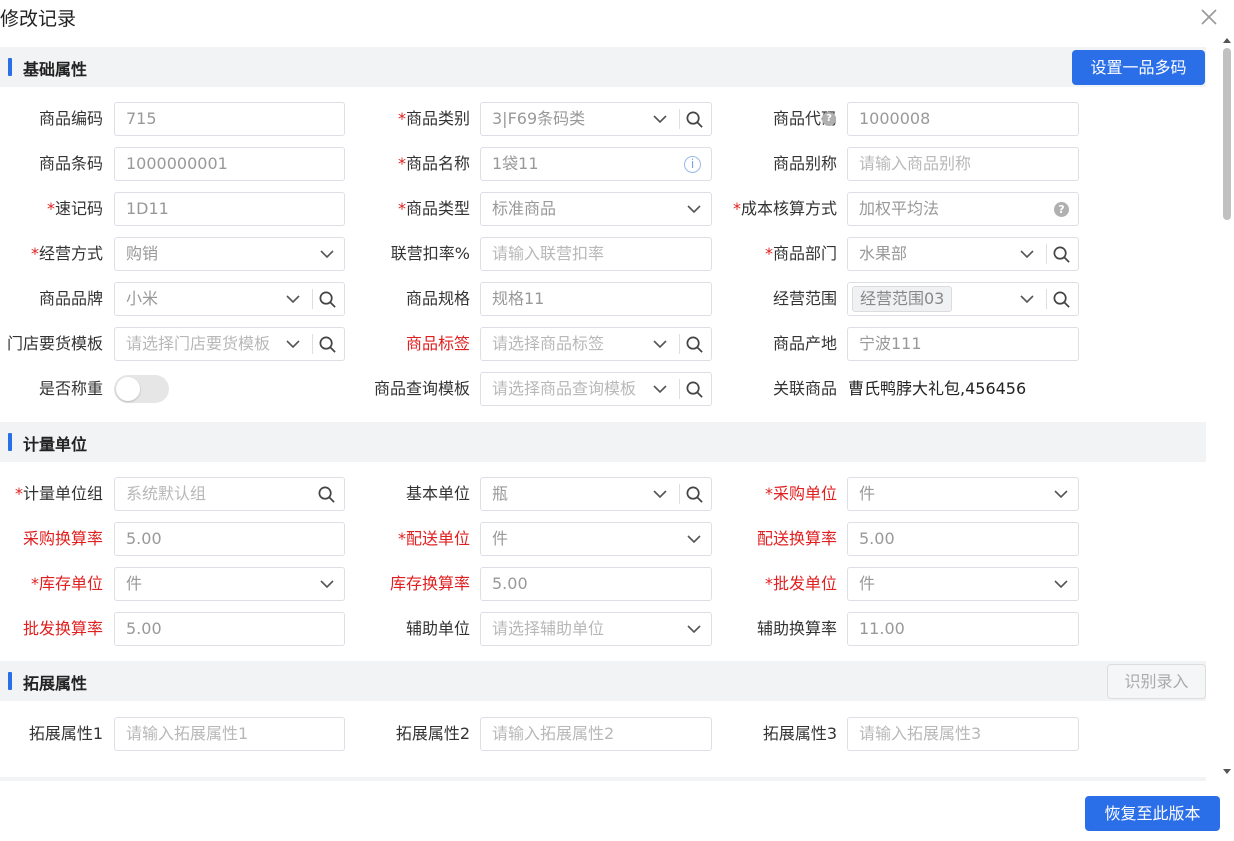  I want to click on ext-attr1-input: 请输入拓展属性1, so click(229, 734).